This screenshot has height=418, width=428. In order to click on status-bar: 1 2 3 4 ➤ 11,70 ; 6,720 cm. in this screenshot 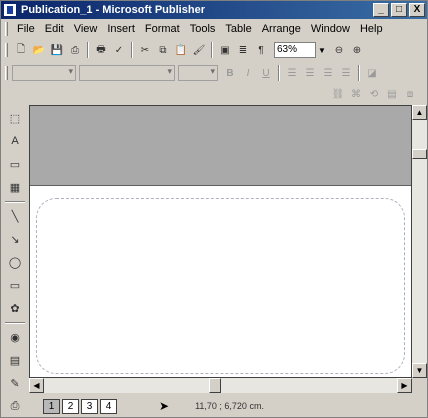, I will do `click(214, 406)`.